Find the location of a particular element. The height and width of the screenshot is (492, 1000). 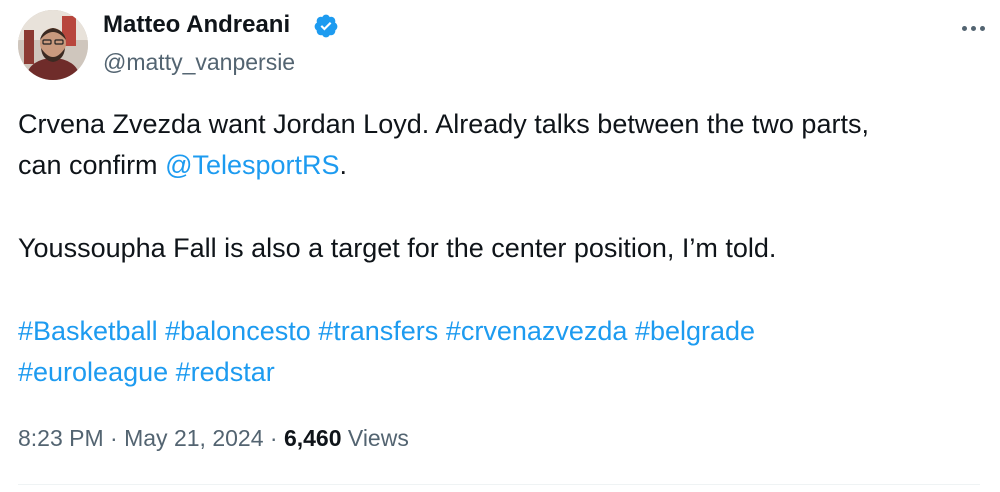

hashtag-link: #Basketball is located at coordinates (88, 331).